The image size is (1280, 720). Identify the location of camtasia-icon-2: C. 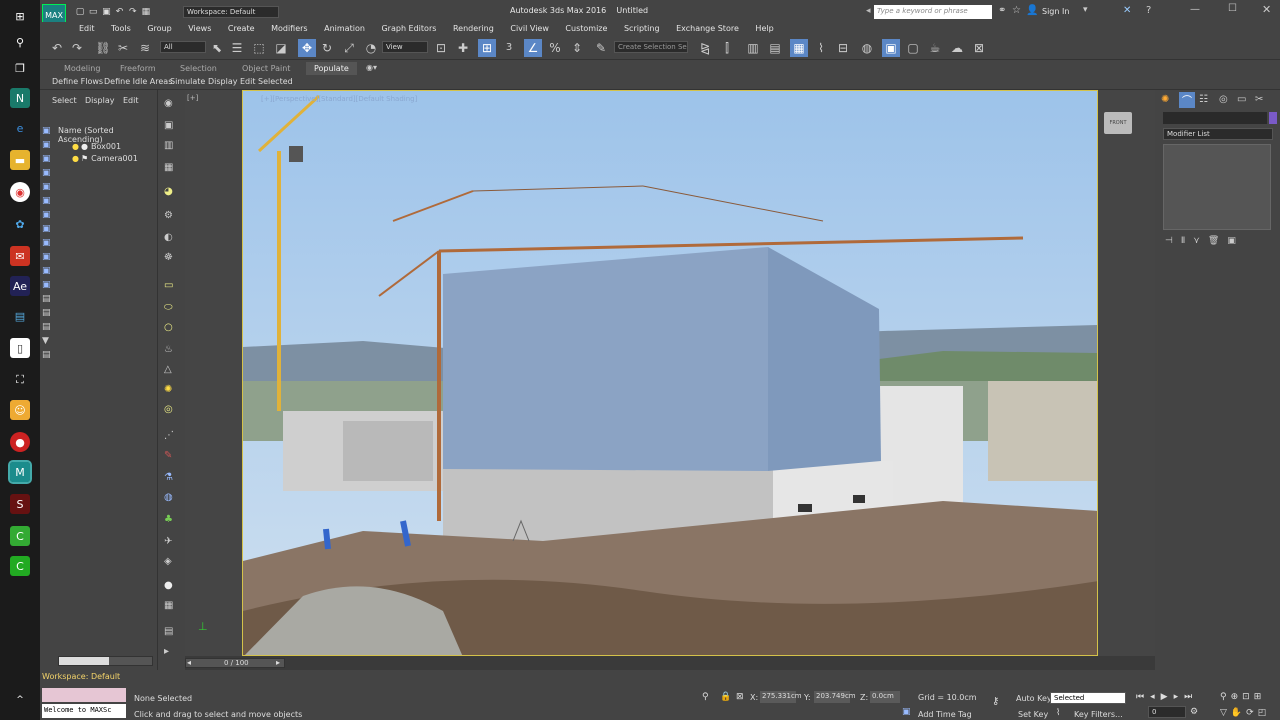
(20, 566).